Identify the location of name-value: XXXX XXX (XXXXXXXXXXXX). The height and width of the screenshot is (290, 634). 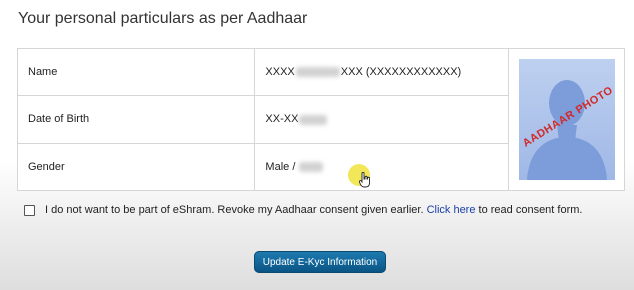
(381, 72).